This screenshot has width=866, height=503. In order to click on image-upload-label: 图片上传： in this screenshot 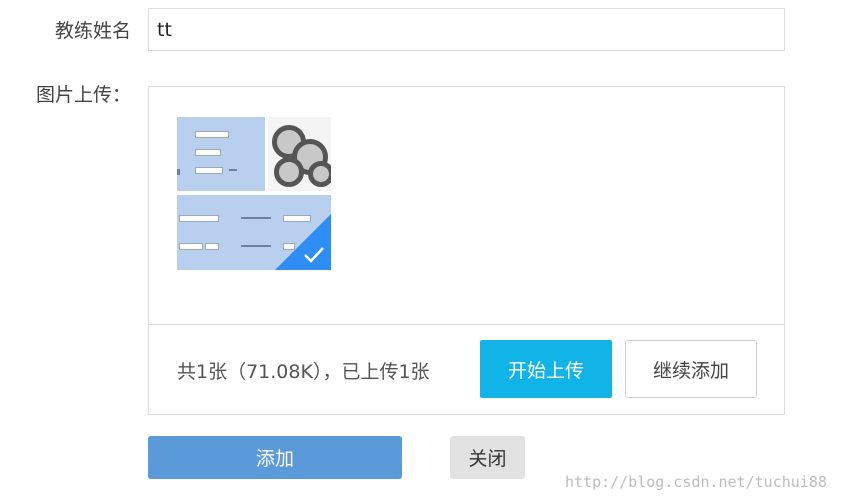, I will do `click(84, 95)`.